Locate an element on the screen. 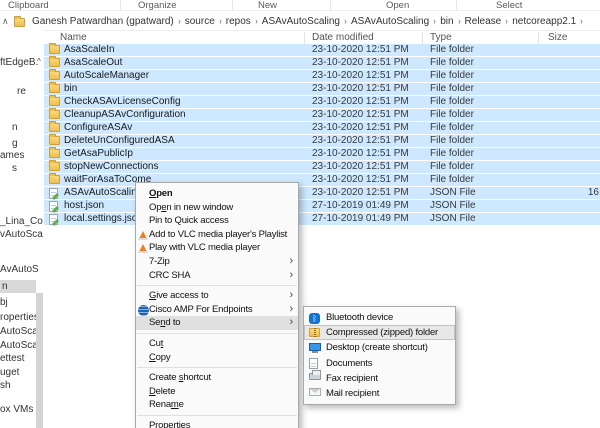 The height and width of the screenshot is (428, 600). breadcrumb-item: netcoreapp2.1 is located at coordinates (544, 21).